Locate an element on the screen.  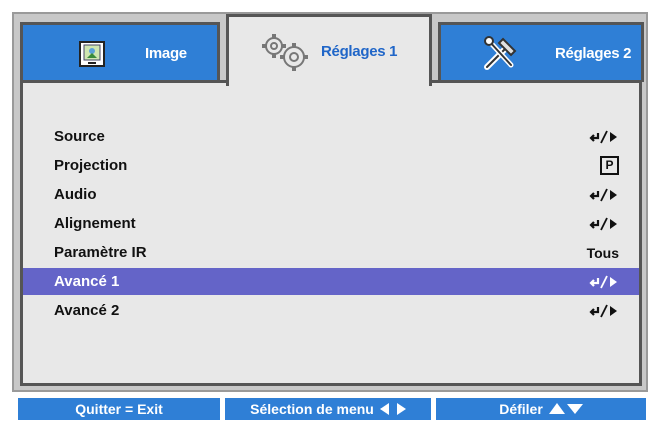
footer-select: Sélection de menu is located at coordinates (328, 409).